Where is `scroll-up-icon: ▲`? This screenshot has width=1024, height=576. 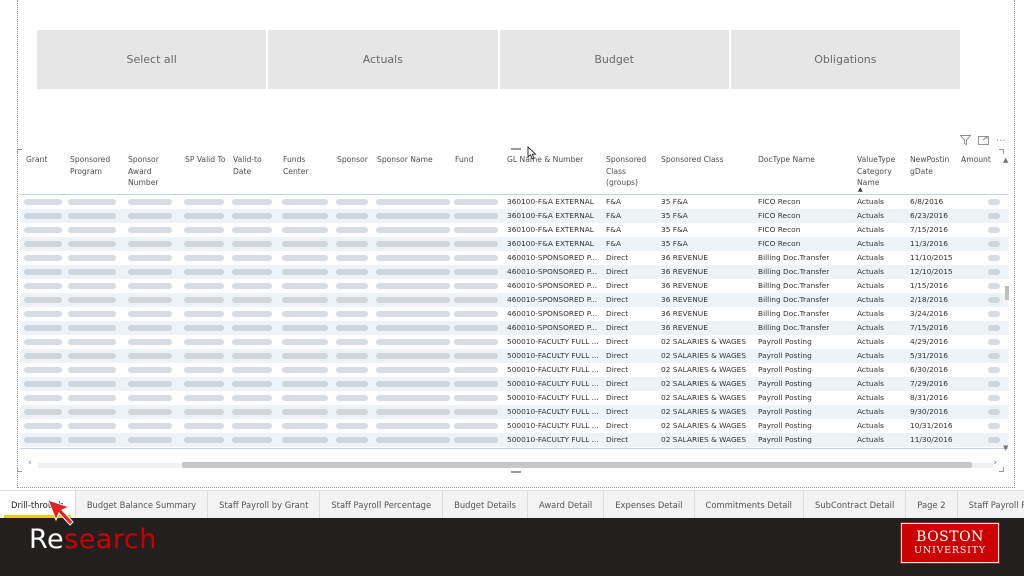 scroll-up-icon: ▲ is located at coordinates (1005, 160).